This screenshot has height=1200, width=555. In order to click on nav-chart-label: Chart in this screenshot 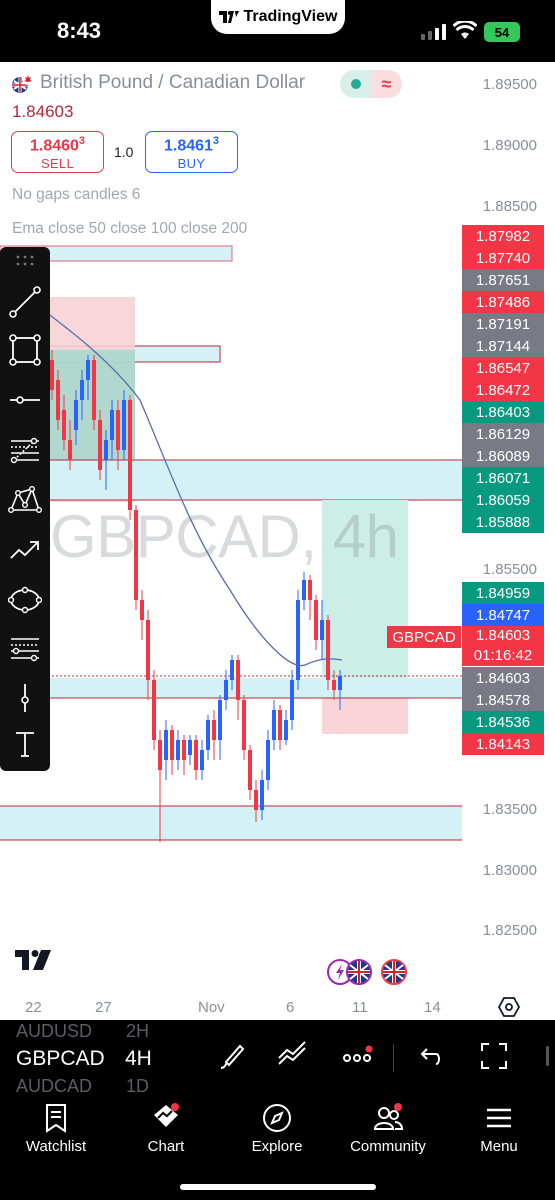, I will do `click(166, 1146)`.